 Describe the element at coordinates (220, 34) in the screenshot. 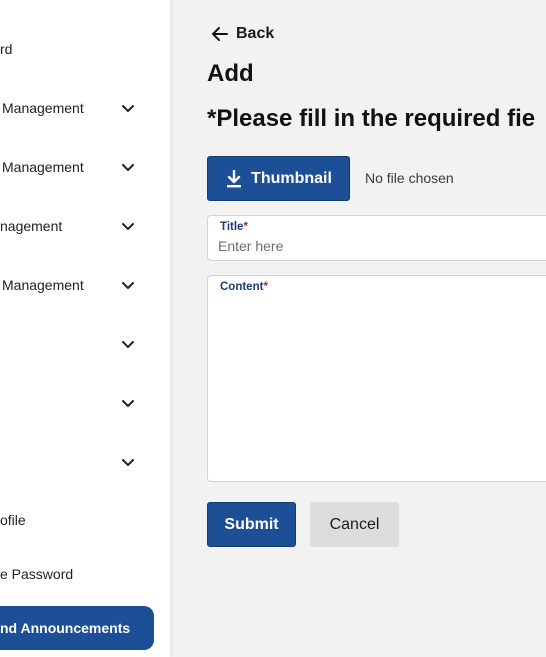

I see `arrow-left-icon` at that location.